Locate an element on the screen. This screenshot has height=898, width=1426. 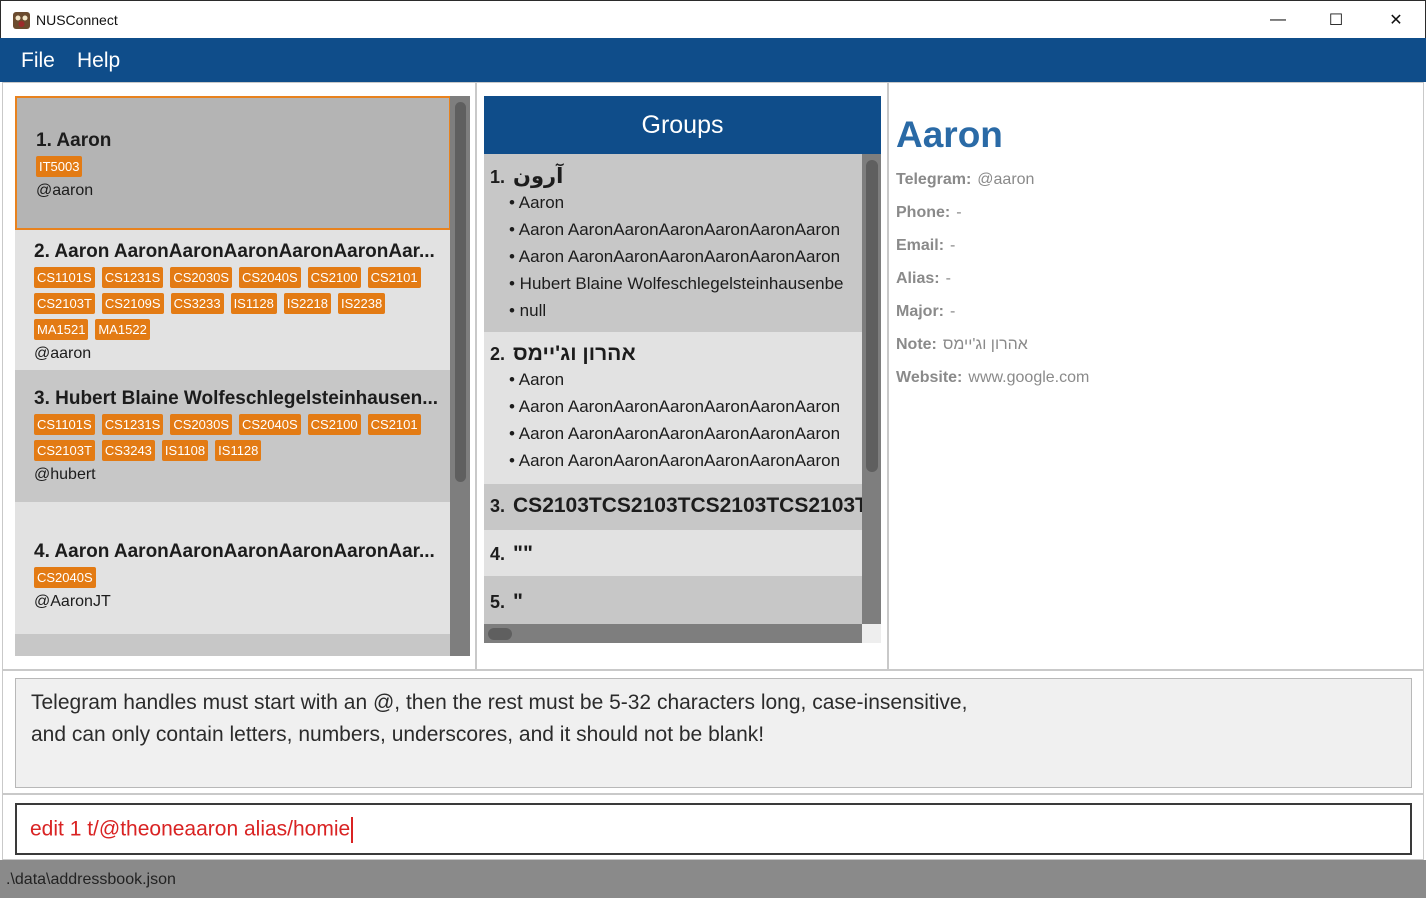
group-name: آرون is located at coordinates (538, 176).